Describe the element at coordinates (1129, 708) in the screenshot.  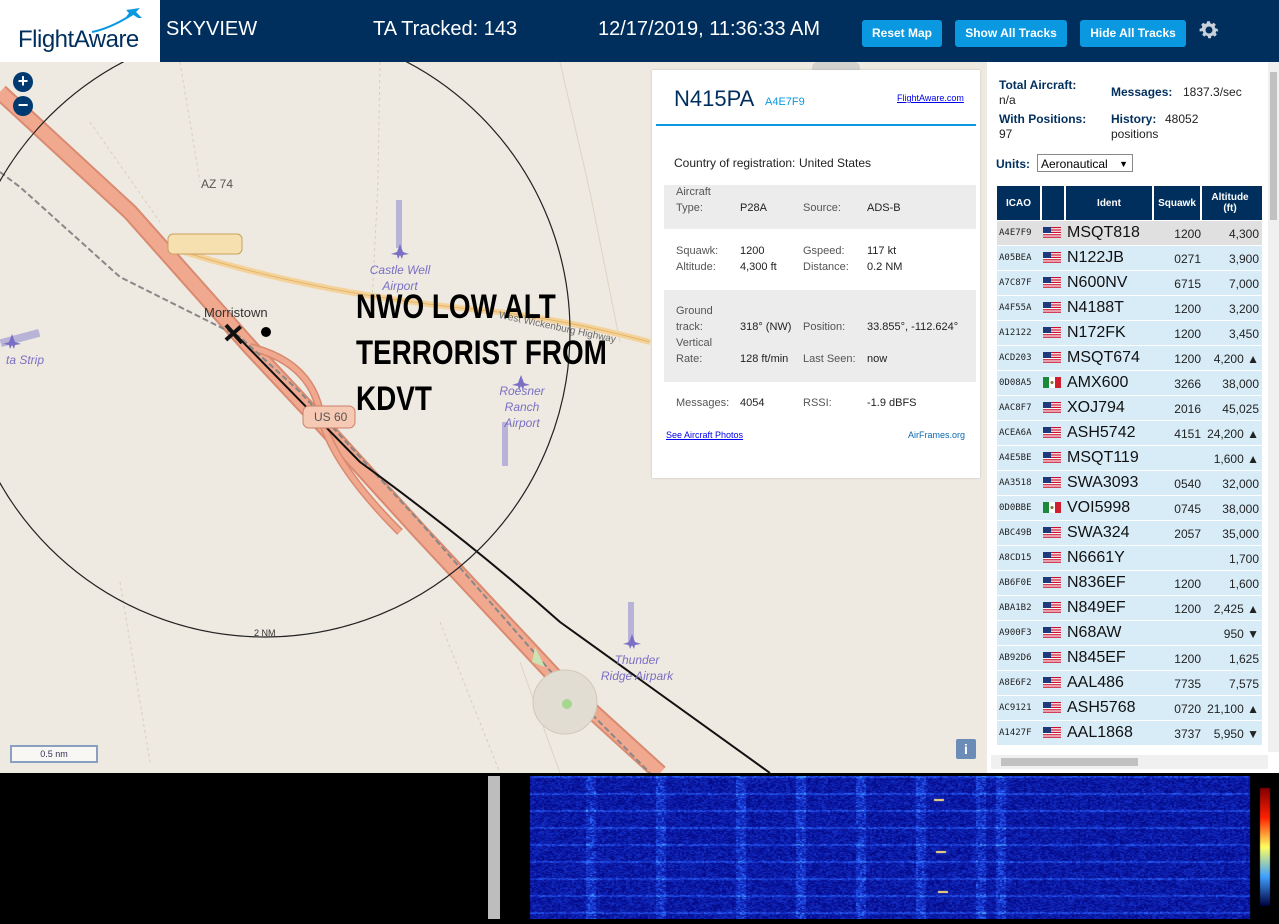
I see `table-row: AC9121 ASH5768 0720 21,100 ▲` at that location.